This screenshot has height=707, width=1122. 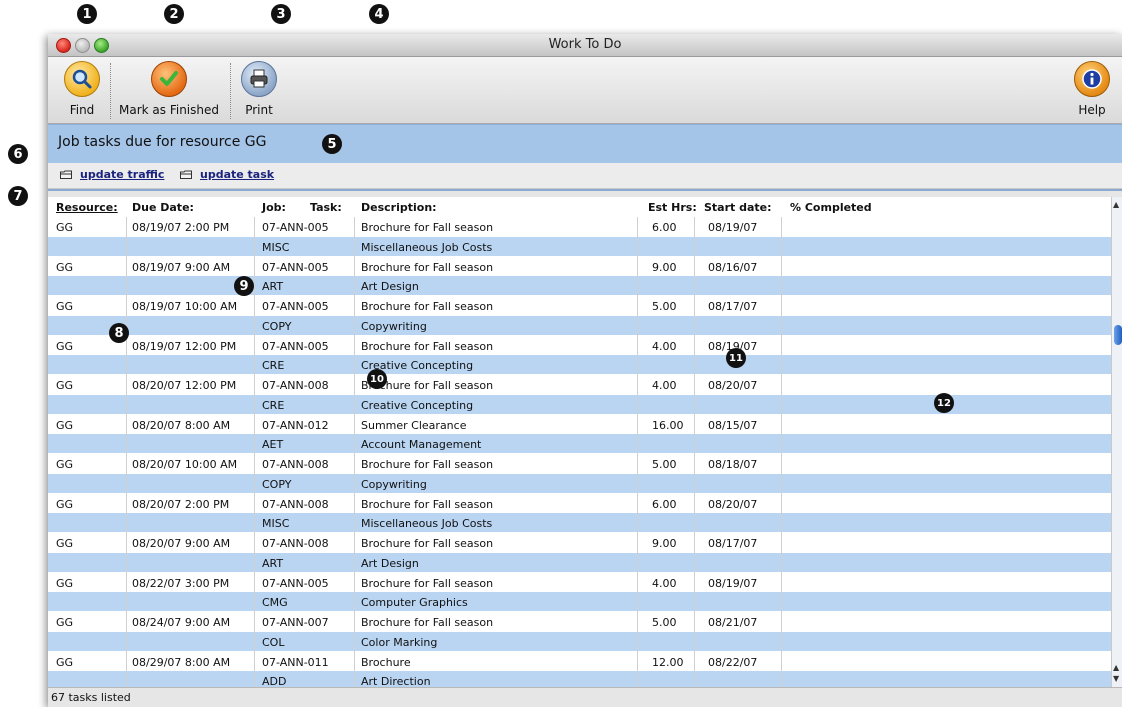 I want to click on toolbar-separator, so click(x=230, y=91).